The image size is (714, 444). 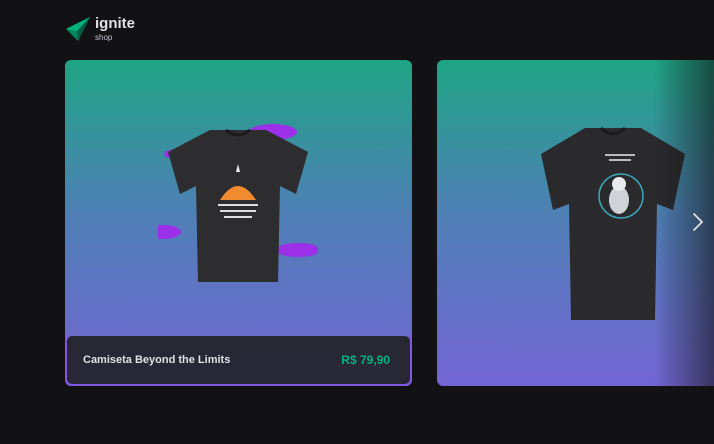 I want to click on ignite-logo-icon, so click(x=78, y=29).